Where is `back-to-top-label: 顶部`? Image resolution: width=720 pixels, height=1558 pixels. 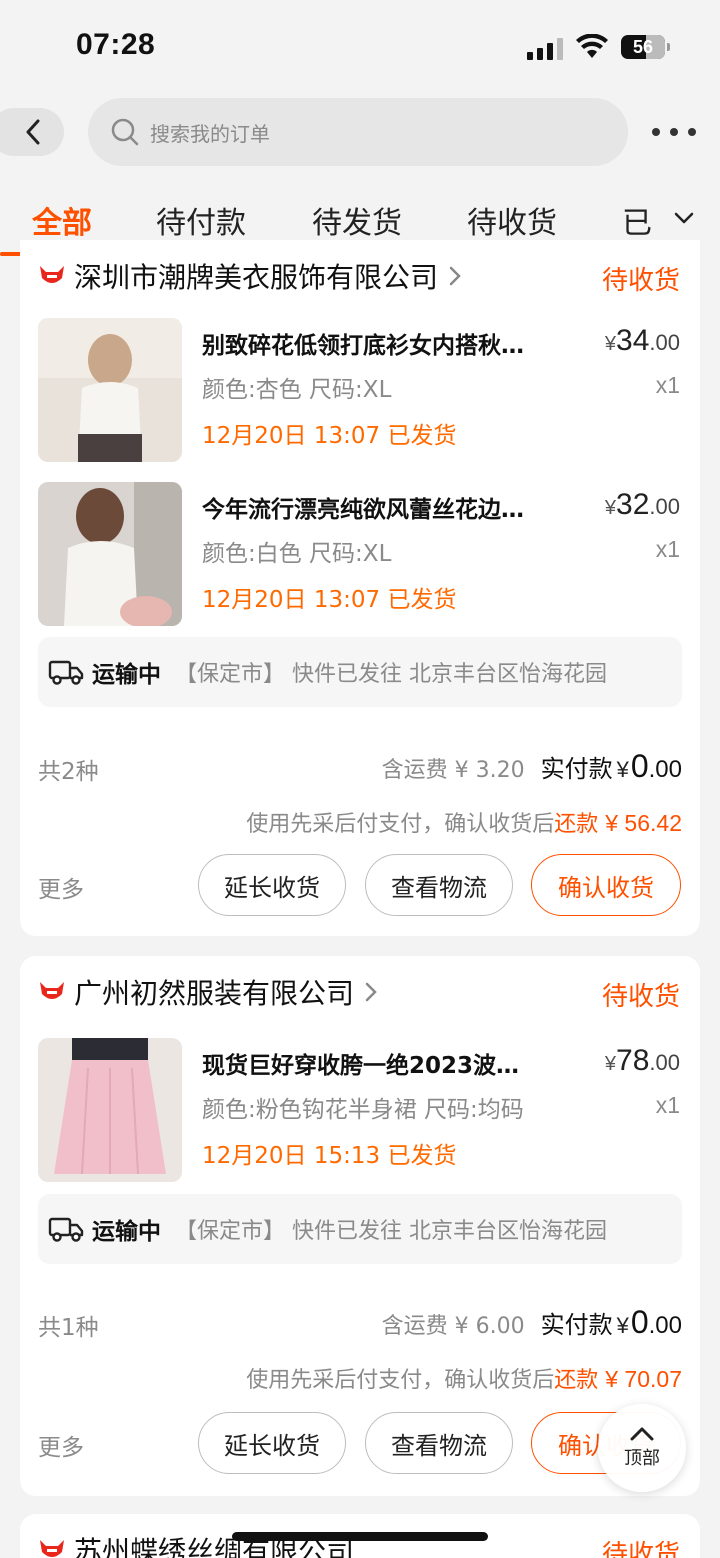 back-to-top-label: 顶部 is located at coordinates (642, 1458).